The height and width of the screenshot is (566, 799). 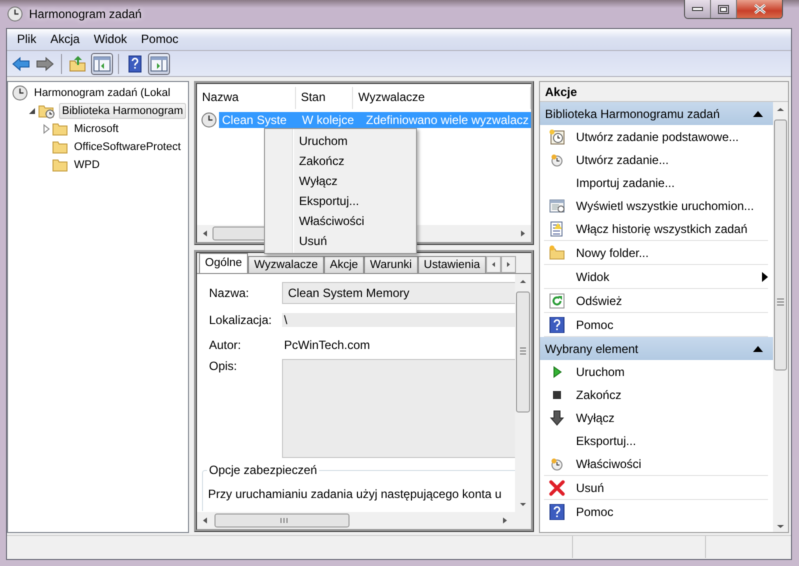 I want to click on tab: Warunki, so click(x=391, y=265).